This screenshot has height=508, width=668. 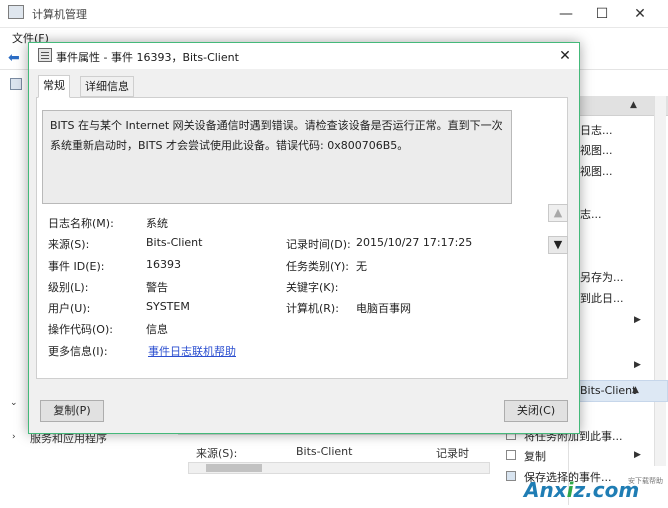 I want to click on tree-expand-icon: ›, so click(x=14, y=437).